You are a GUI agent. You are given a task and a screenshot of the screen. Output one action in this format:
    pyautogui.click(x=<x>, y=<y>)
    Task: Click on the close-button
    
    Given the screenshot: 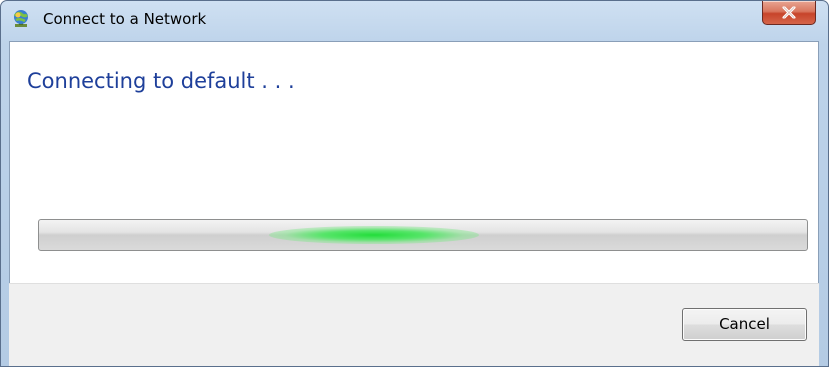 What is the action you would take?
    pyautogui.click(x=789, y=13)
    